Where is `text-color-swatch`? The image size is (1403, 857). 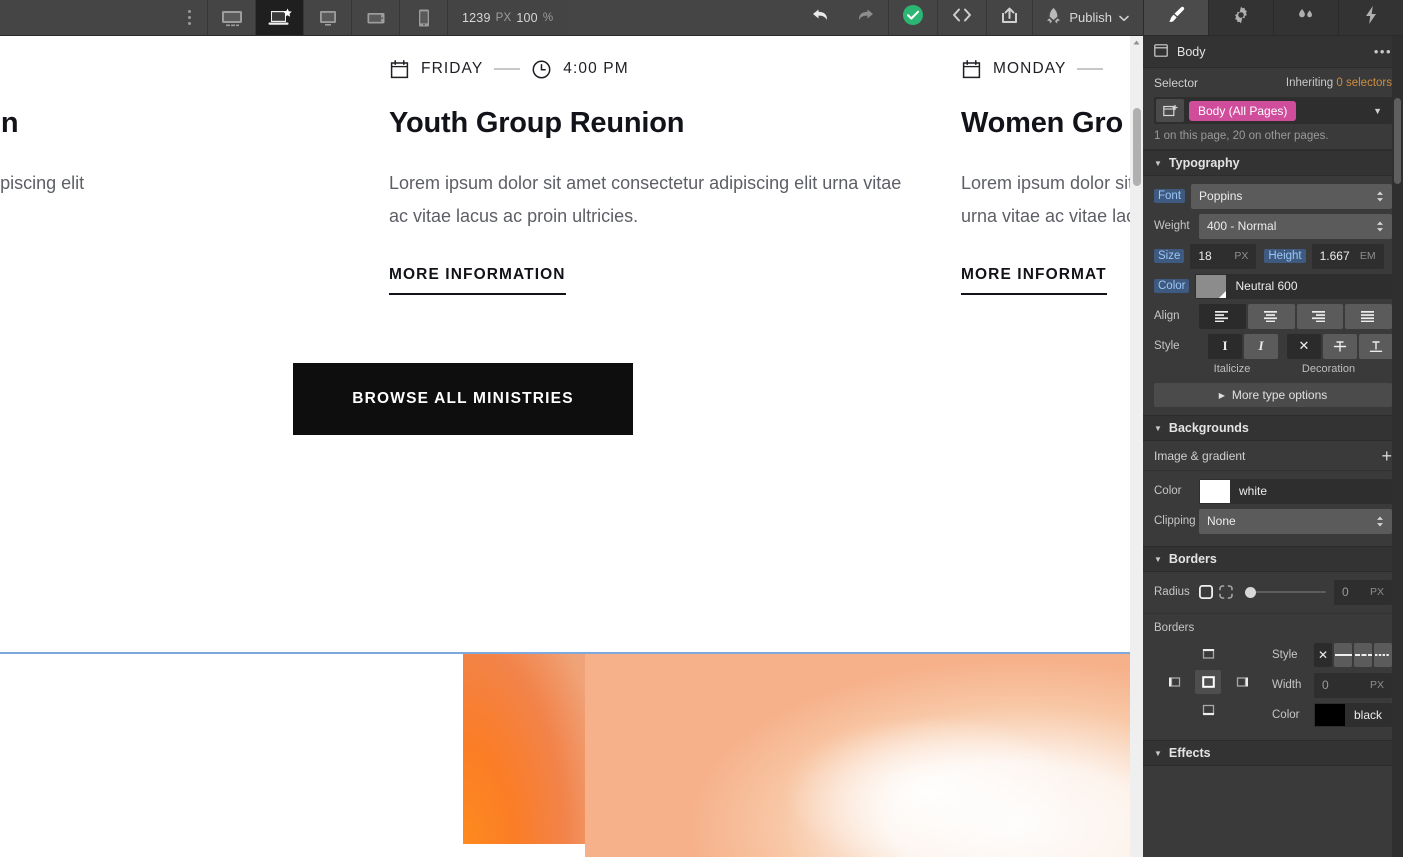 text-color-swatch is located at coordinates (1211, 286).